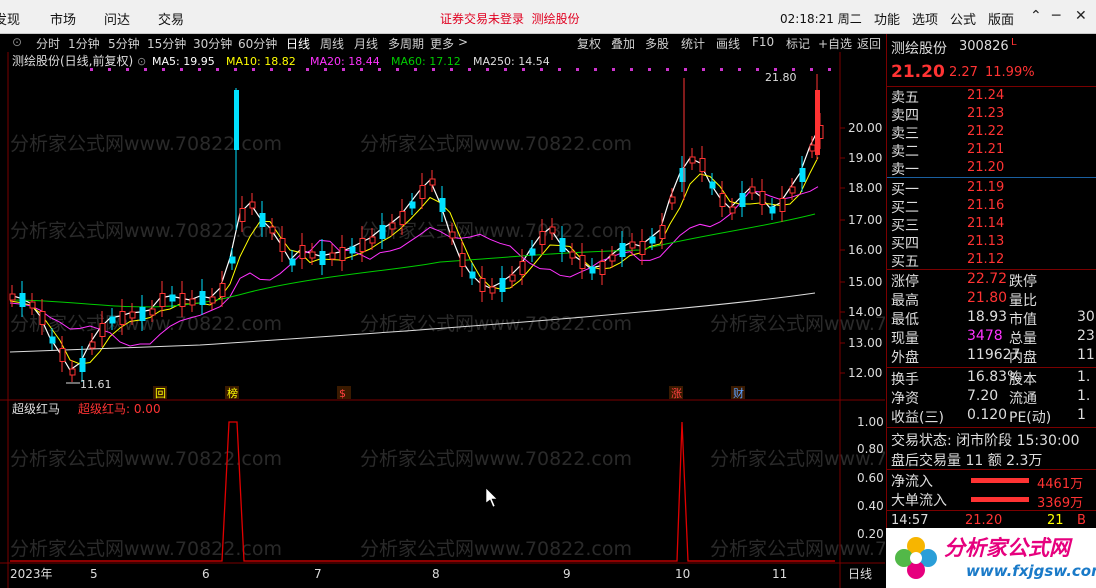 This screenshot has width=1096, height=588. I want to click on tool-f10: F10, so click(763, 42).